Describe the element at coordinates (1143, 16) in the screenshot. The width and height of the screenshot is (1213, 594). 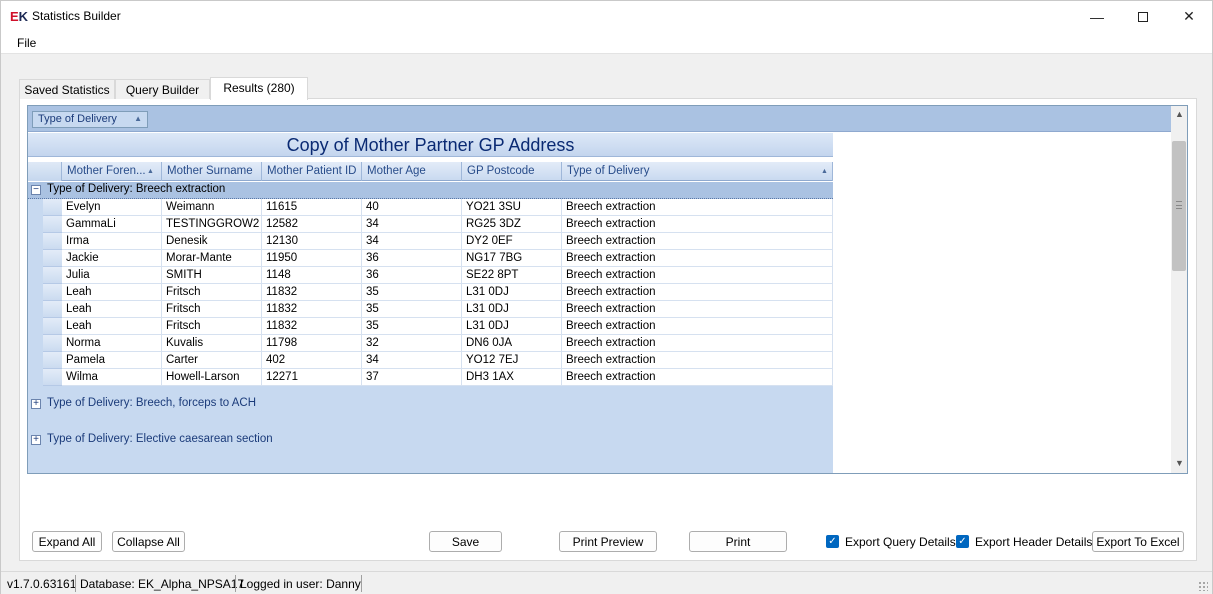
I see `maximize-button` at that location.